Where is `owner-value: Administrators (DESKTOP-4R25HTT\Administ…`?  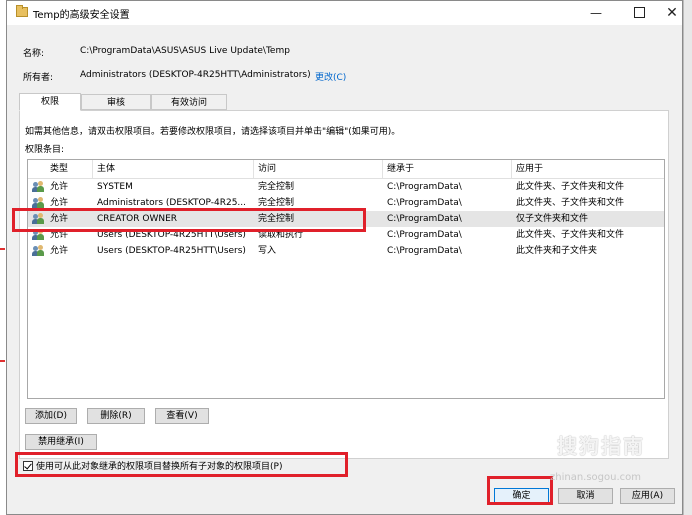 owner-value: Administrators (DESKTOP-4R25HTT\Administ… is located at coordinates (195, 75).